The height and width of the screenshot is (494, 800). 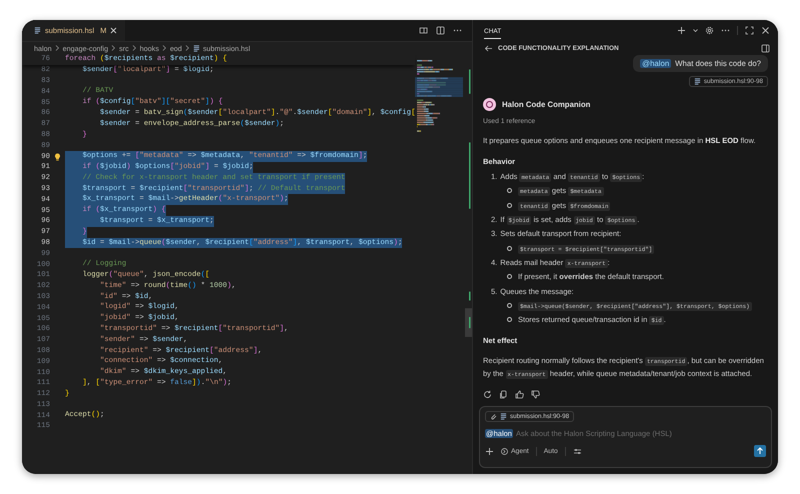 I want to click on panel-icon, so click(x=765, y=48).